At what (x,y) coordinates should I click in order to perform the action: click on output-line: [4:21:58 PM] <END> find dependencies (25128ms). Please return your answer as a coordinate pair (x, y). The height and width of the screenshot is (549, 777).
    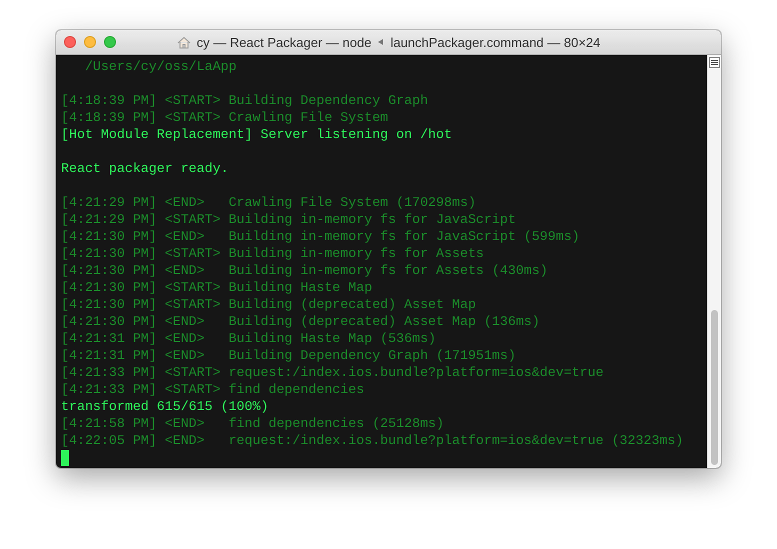
    Looking at the image, I should click on (252, 423).